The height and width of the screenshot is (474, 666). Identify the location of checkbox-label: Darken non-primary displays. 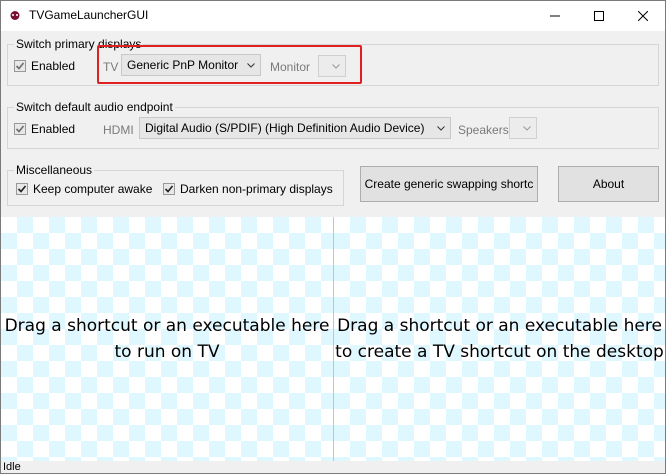
(256, 189).